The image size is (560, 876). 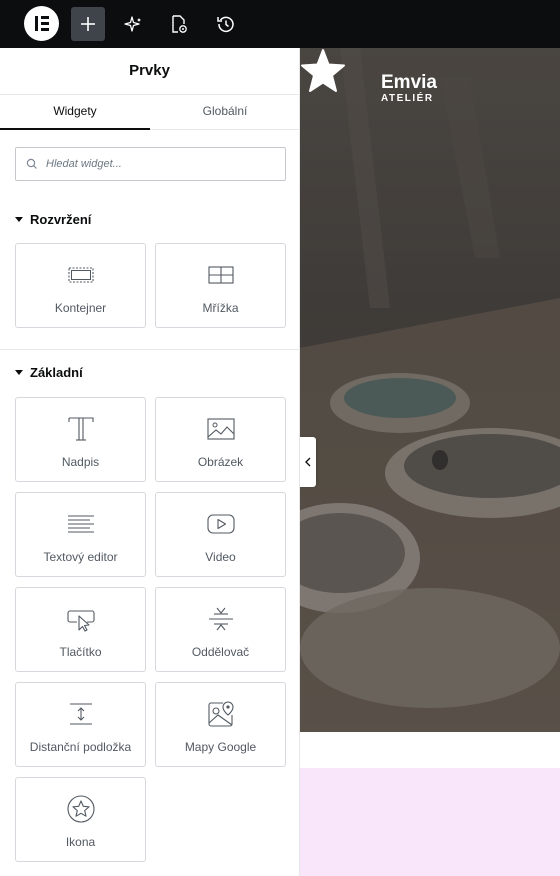 I want to click on text-editor-icon, so click(x=81, y=524).